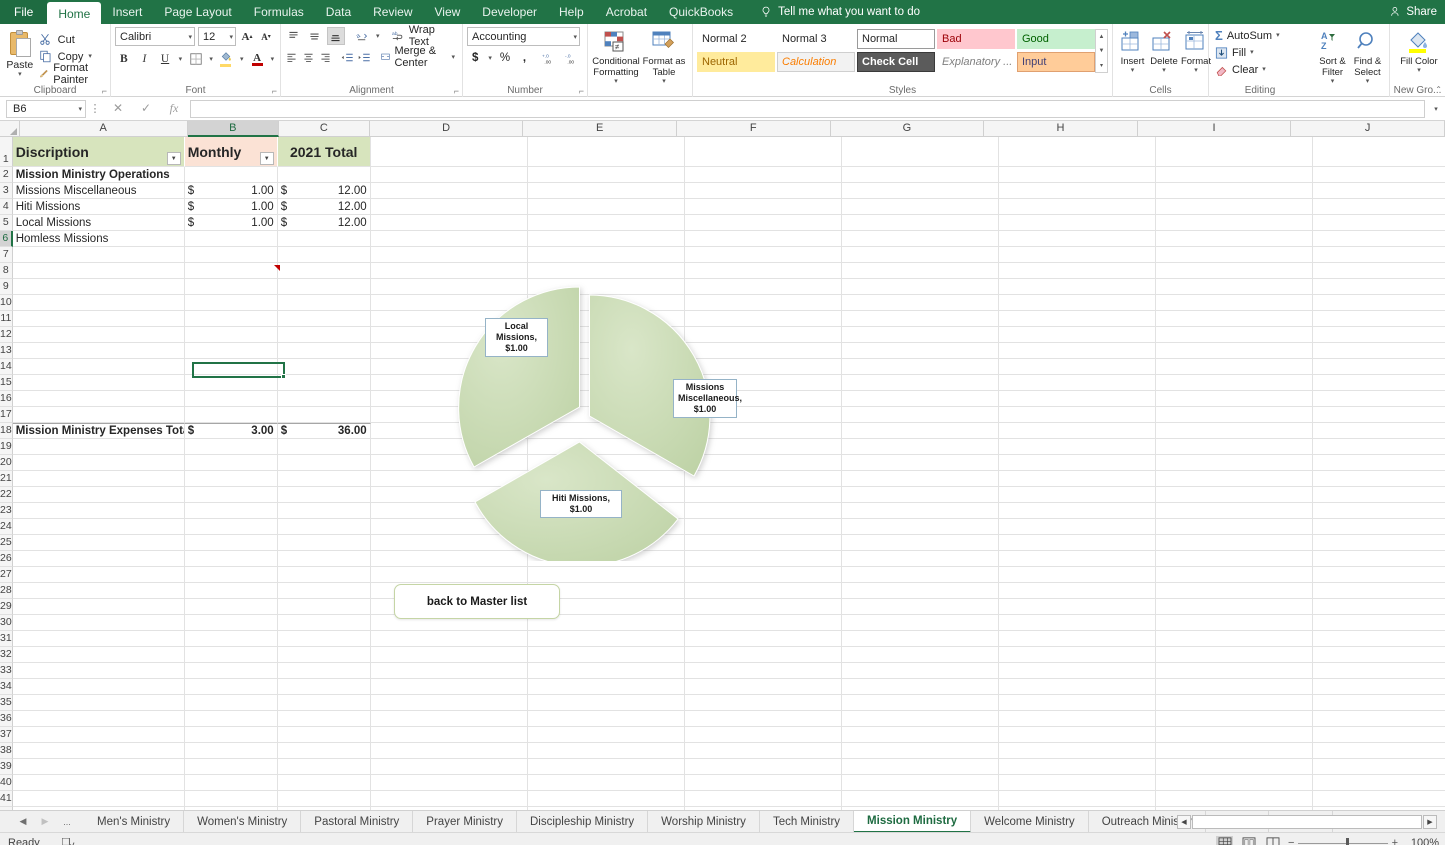 The width and height of the screenshot is (1445, 845). Describe the element at coordinates (1260, 35) in the screenshot. I see `autosum-button: Σ AutoSum ▾` at that location.